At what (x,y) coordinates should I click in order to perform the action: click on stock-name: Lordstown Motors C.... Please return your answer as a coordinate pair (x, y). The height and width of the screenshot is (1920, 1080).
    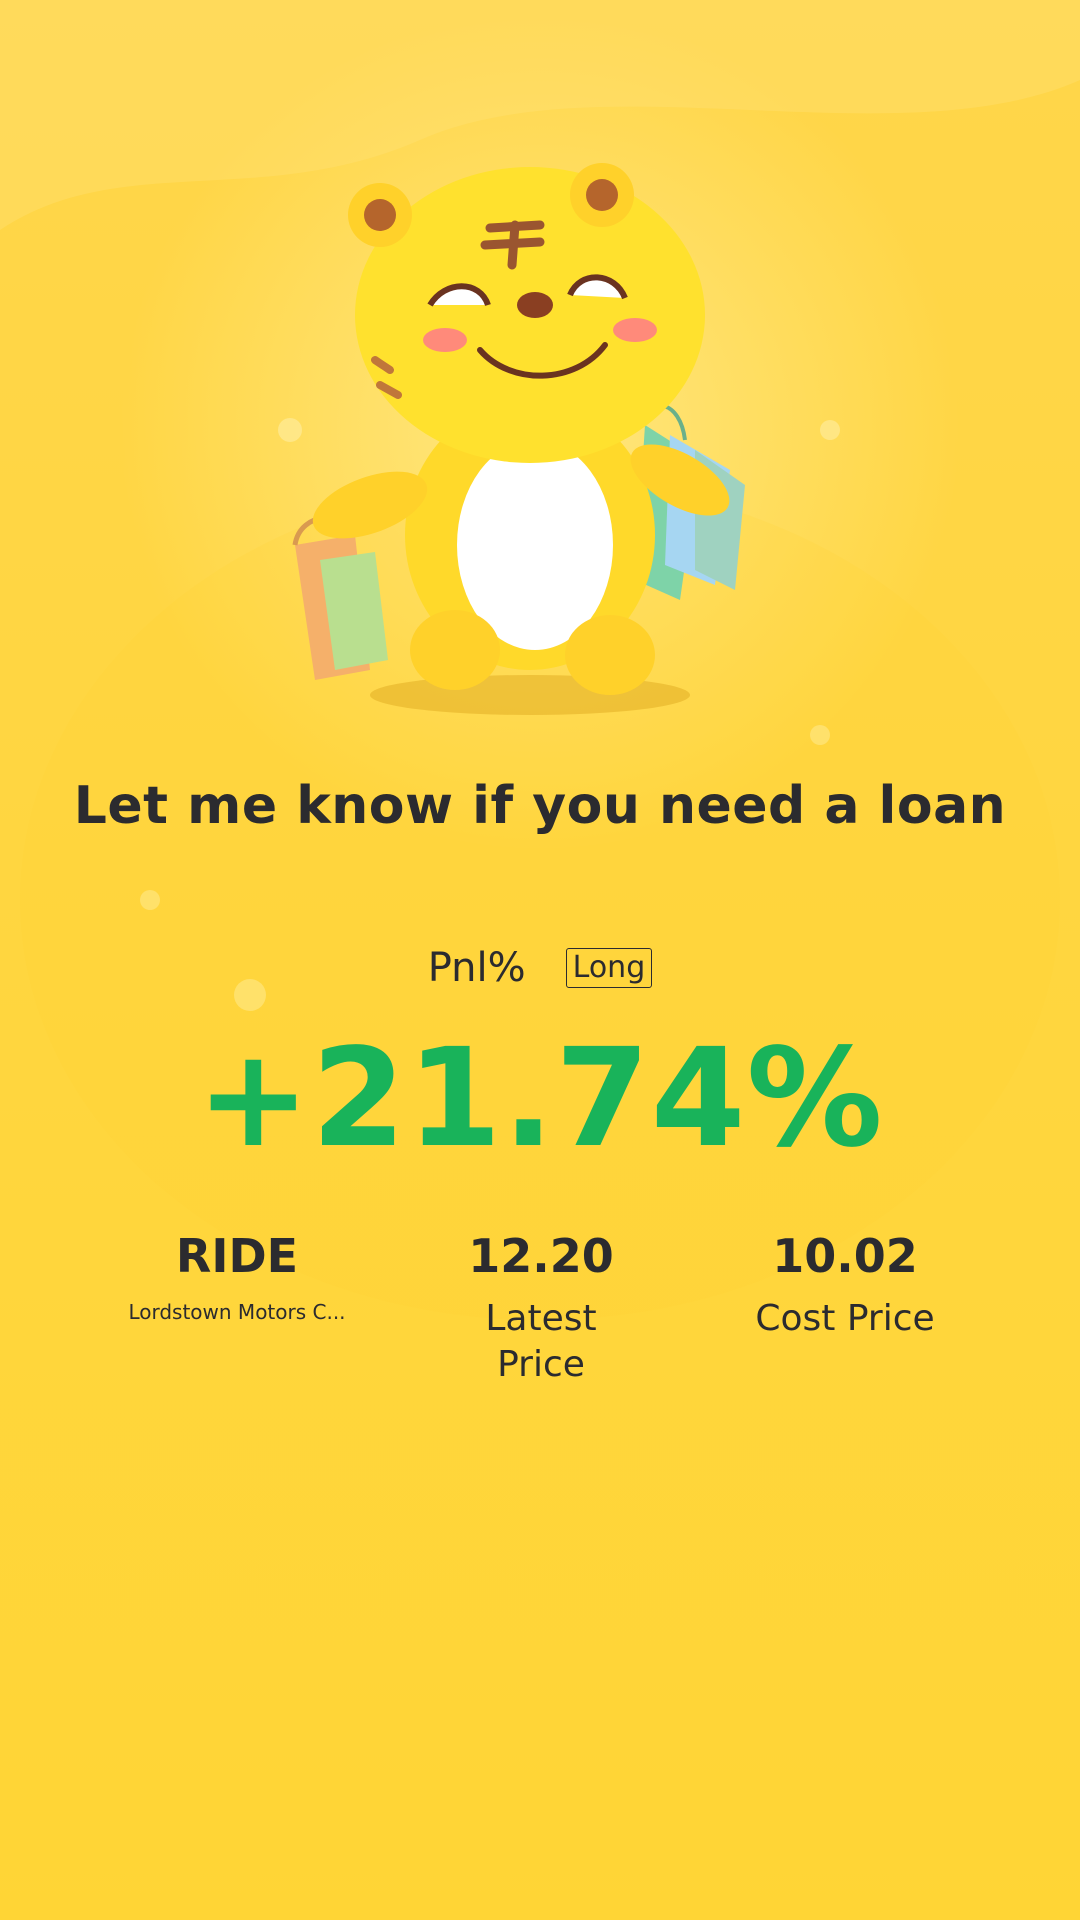
    Looking at the image, I should click on (237, 1312).